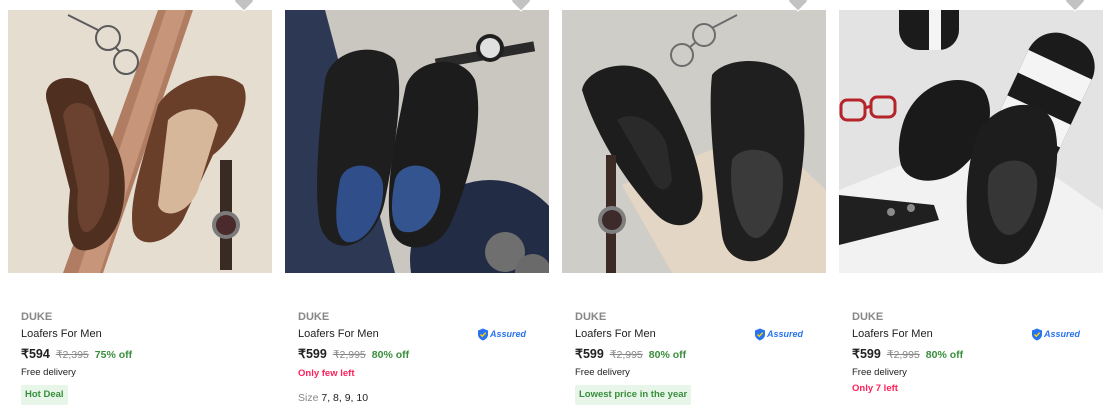  Describe the element at coordinates (875, 388) in the screenshot. I see `stock-status: Only 7 left` at that location.